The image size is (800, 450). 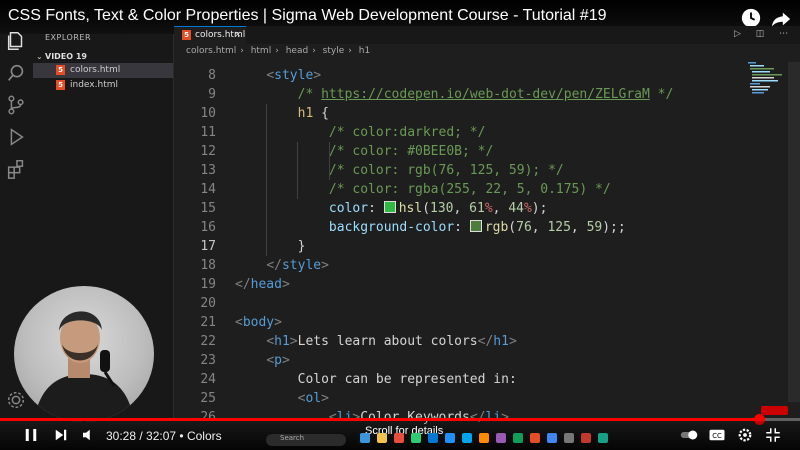 What do you see at coordinates (460, 265) in the screenshot?
I see `code-line: 18 </style>` at bounding box center [460, 265].